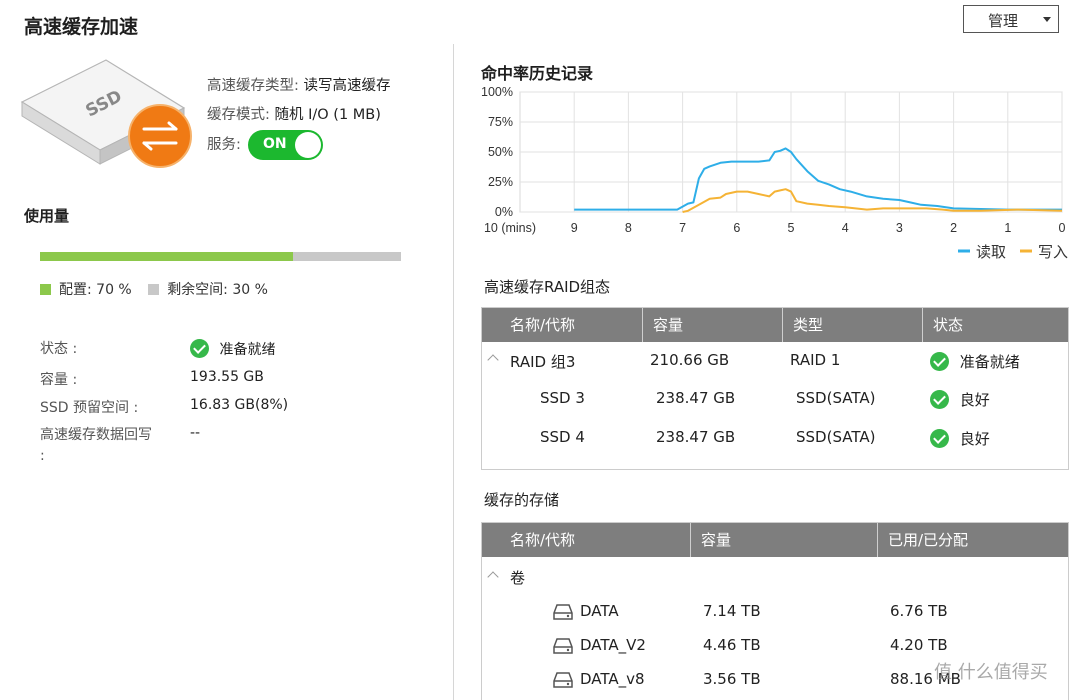 The width and height of the screenshot is (1080, 700). Describe the element at coordinates (504, 212) in the screenshot. I see `y-tick-label: 0%` at that location.